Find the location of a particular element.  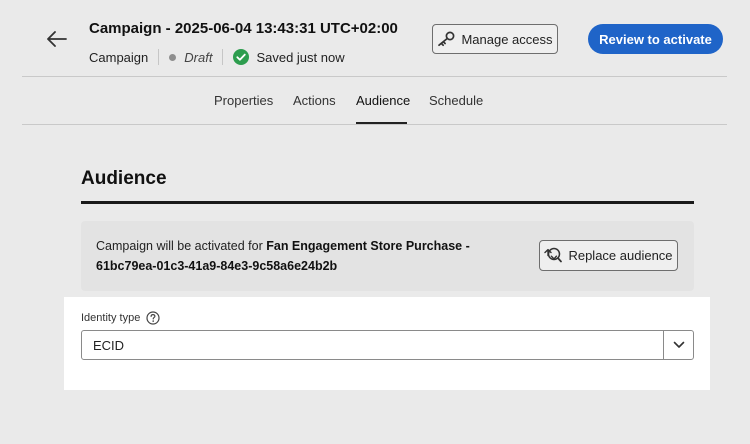

campaign-type: Campaign is located at coordinates (119, 57).